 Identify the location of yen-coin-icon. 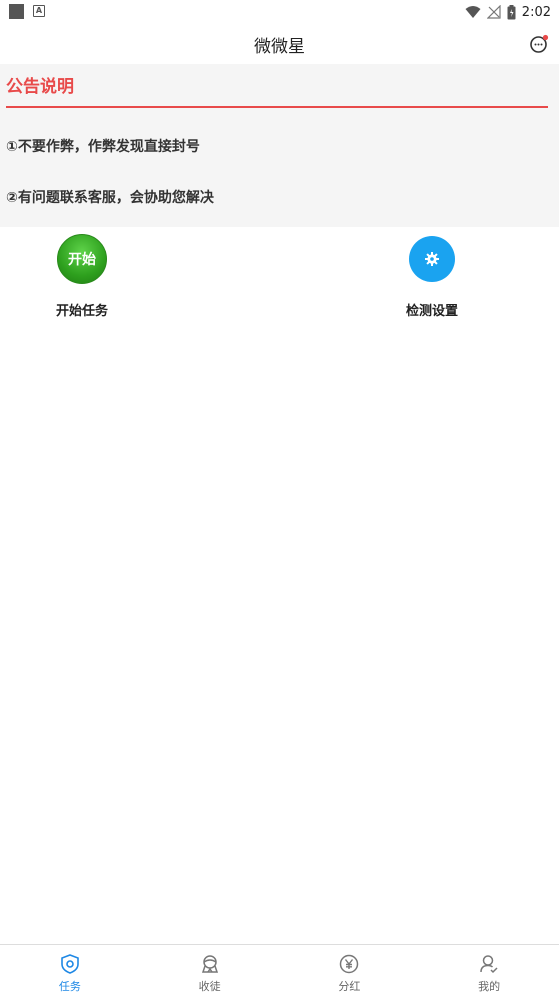
(349, 964).